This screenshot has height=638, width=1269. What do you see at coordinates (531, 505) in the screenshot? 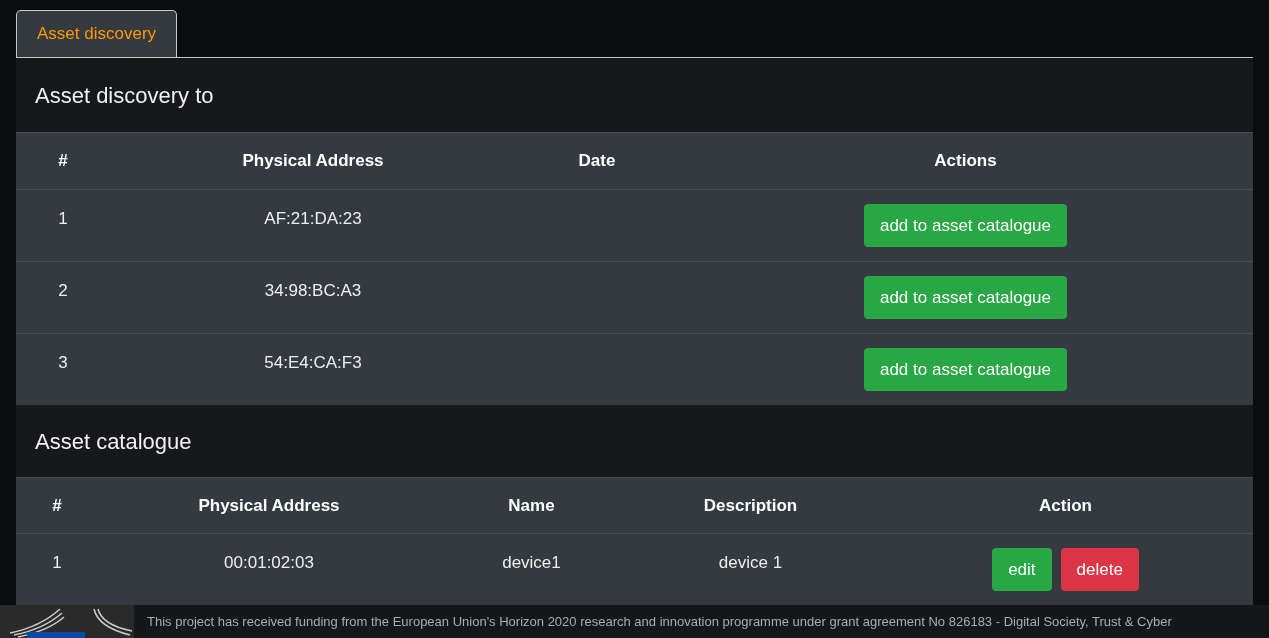
I see `column-header: Name` at bounding box center [531, 505].